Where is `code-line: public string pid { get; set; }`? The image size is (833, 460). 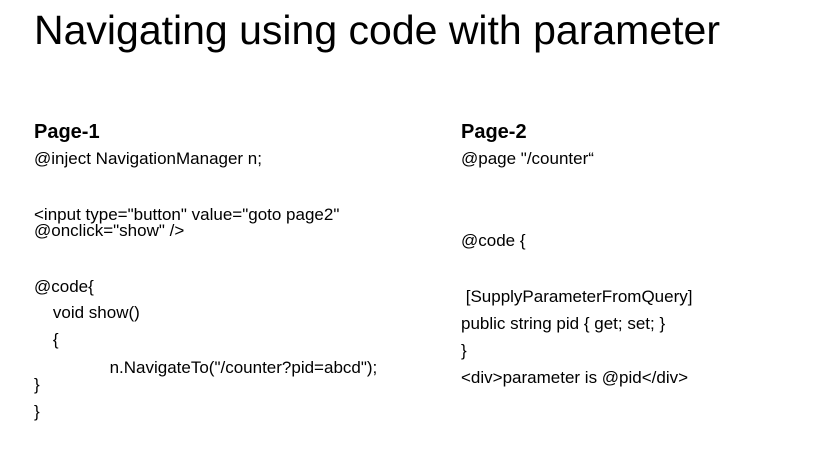
code-line: public string pid { get; set; } is located at coordinates (563, 323).